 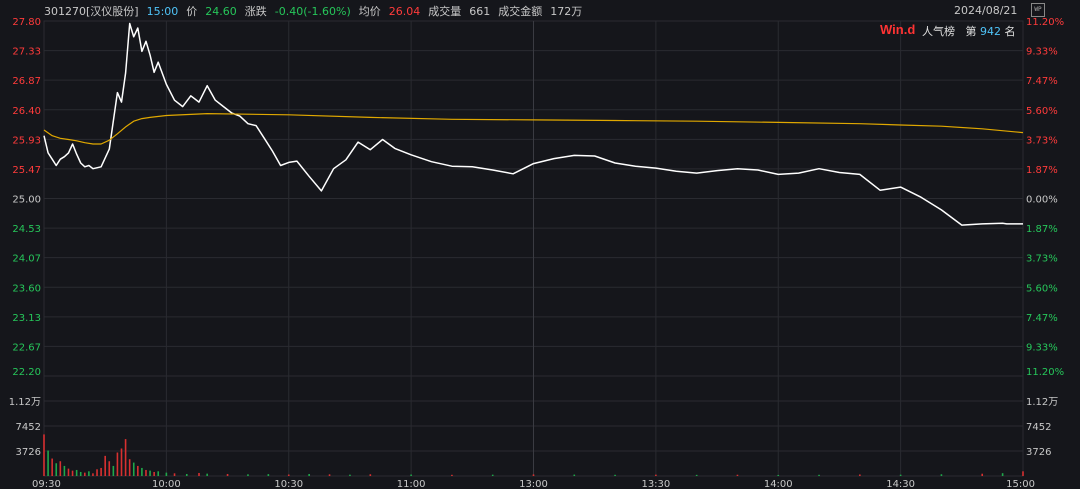 I want to click on y-tick-label-left: 27.33, so click(x=26, y=52).